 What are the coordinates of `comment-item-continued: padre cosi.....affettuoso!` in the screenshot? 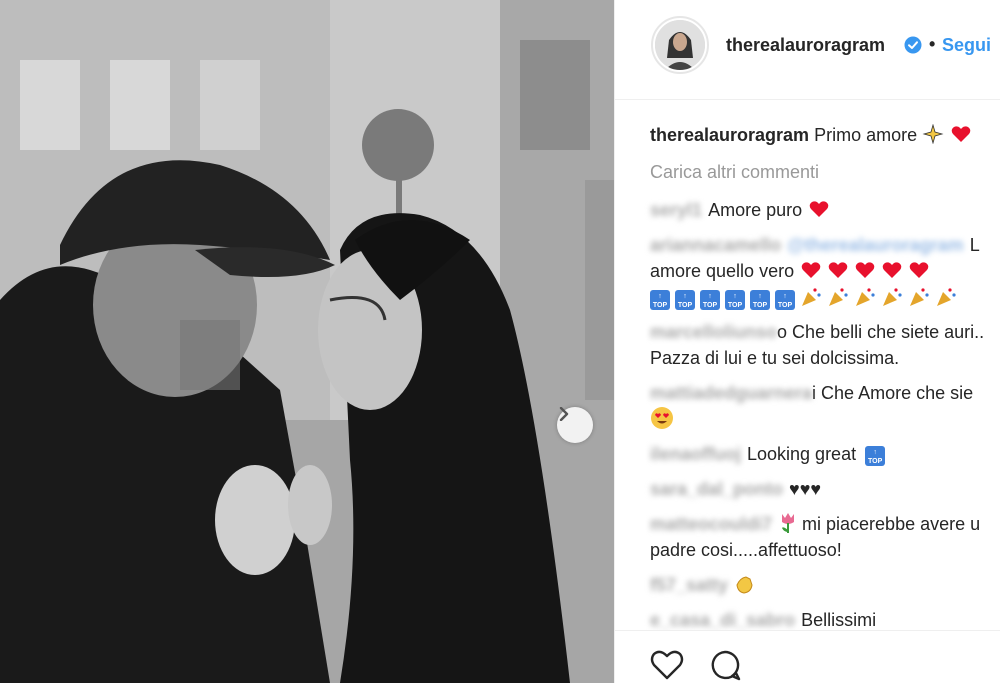 It's located at (746, 550).